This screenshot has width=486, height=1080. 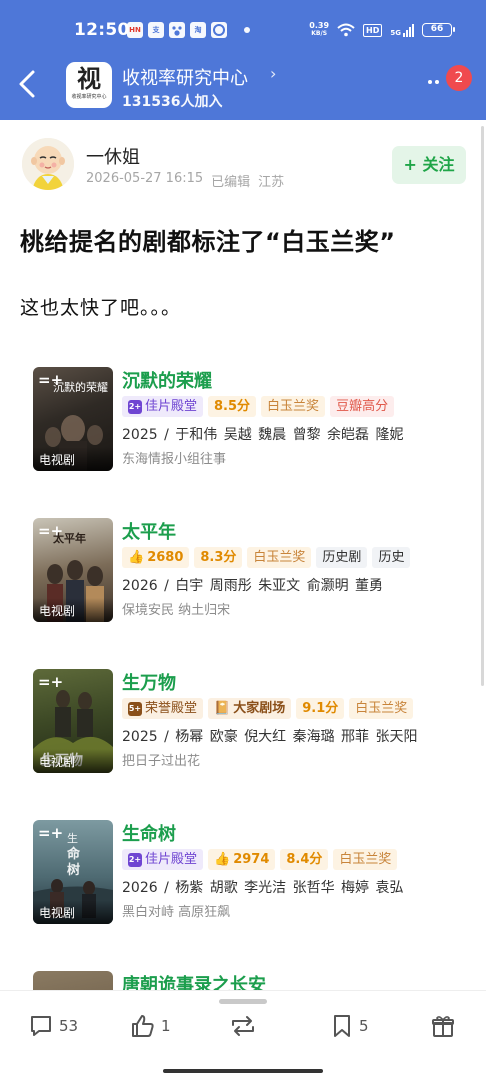 What do you see at coordinates (53, 1026) in the screenshot?
I see `comment-button: 53` at bounding box center [53, 1026].